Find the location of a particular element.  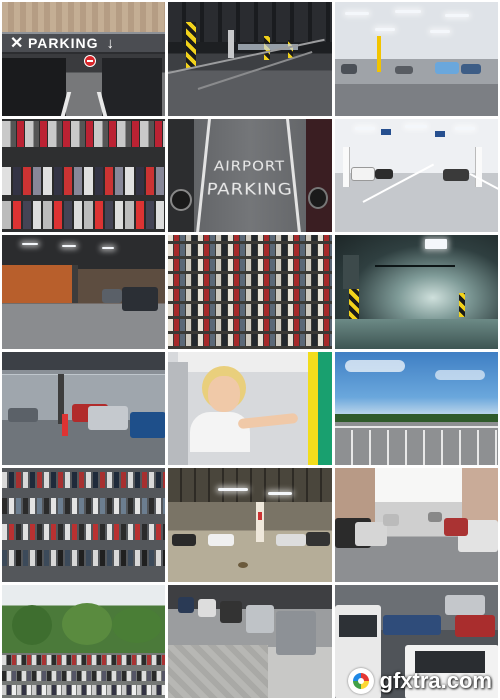

parking-sign: ✕ PARKING ↓ is located at coordinates (84, 43).